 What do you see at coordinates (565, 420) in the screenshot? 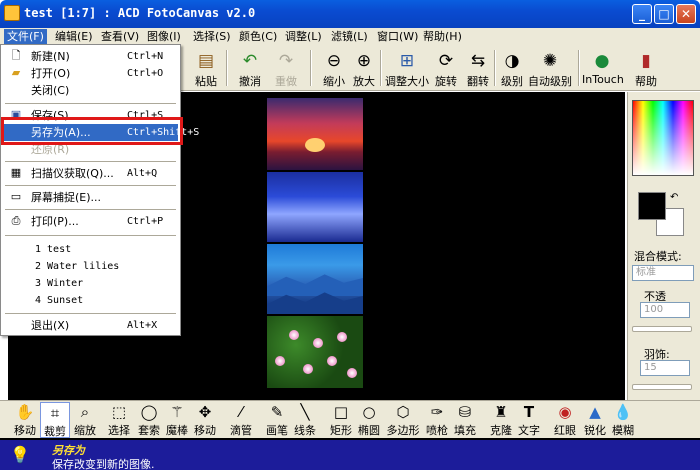
I see `tool-red-eye: ◉ 红眼` at bounding box center [565, 420].